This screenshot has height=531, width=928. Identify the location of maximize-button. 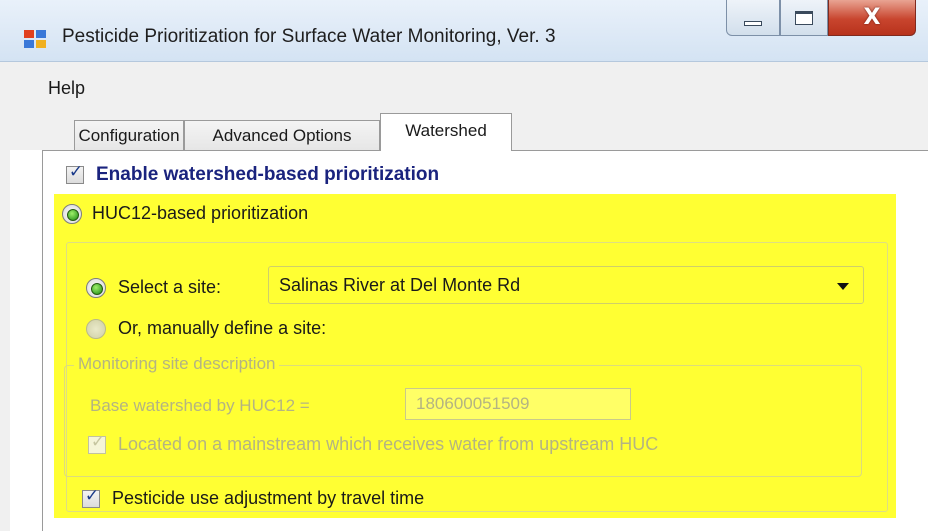
(804, 18).